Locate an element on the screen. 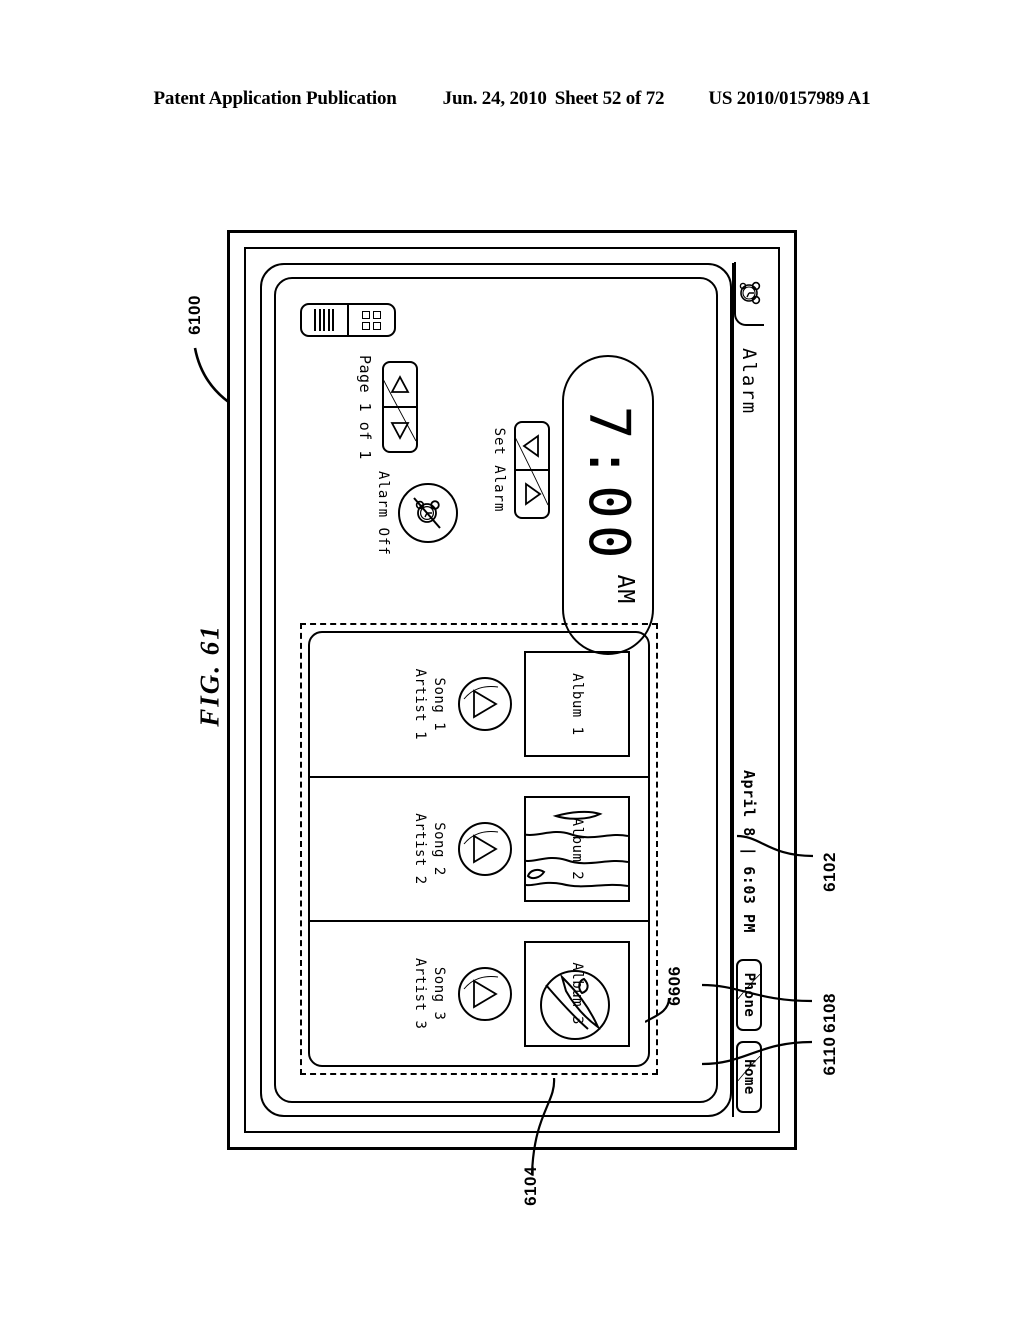 This screenshot has width=1024, height=1320. album-art: Album 2 is located at coordinates (577, 849).